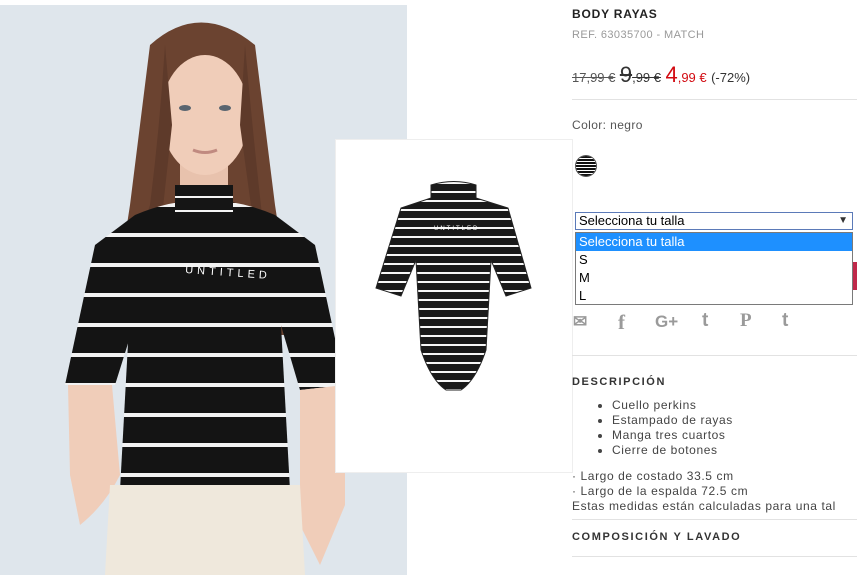 This screenshot has height=579, width=857. I want to click on color-swatch-negro, so click(586, 166).